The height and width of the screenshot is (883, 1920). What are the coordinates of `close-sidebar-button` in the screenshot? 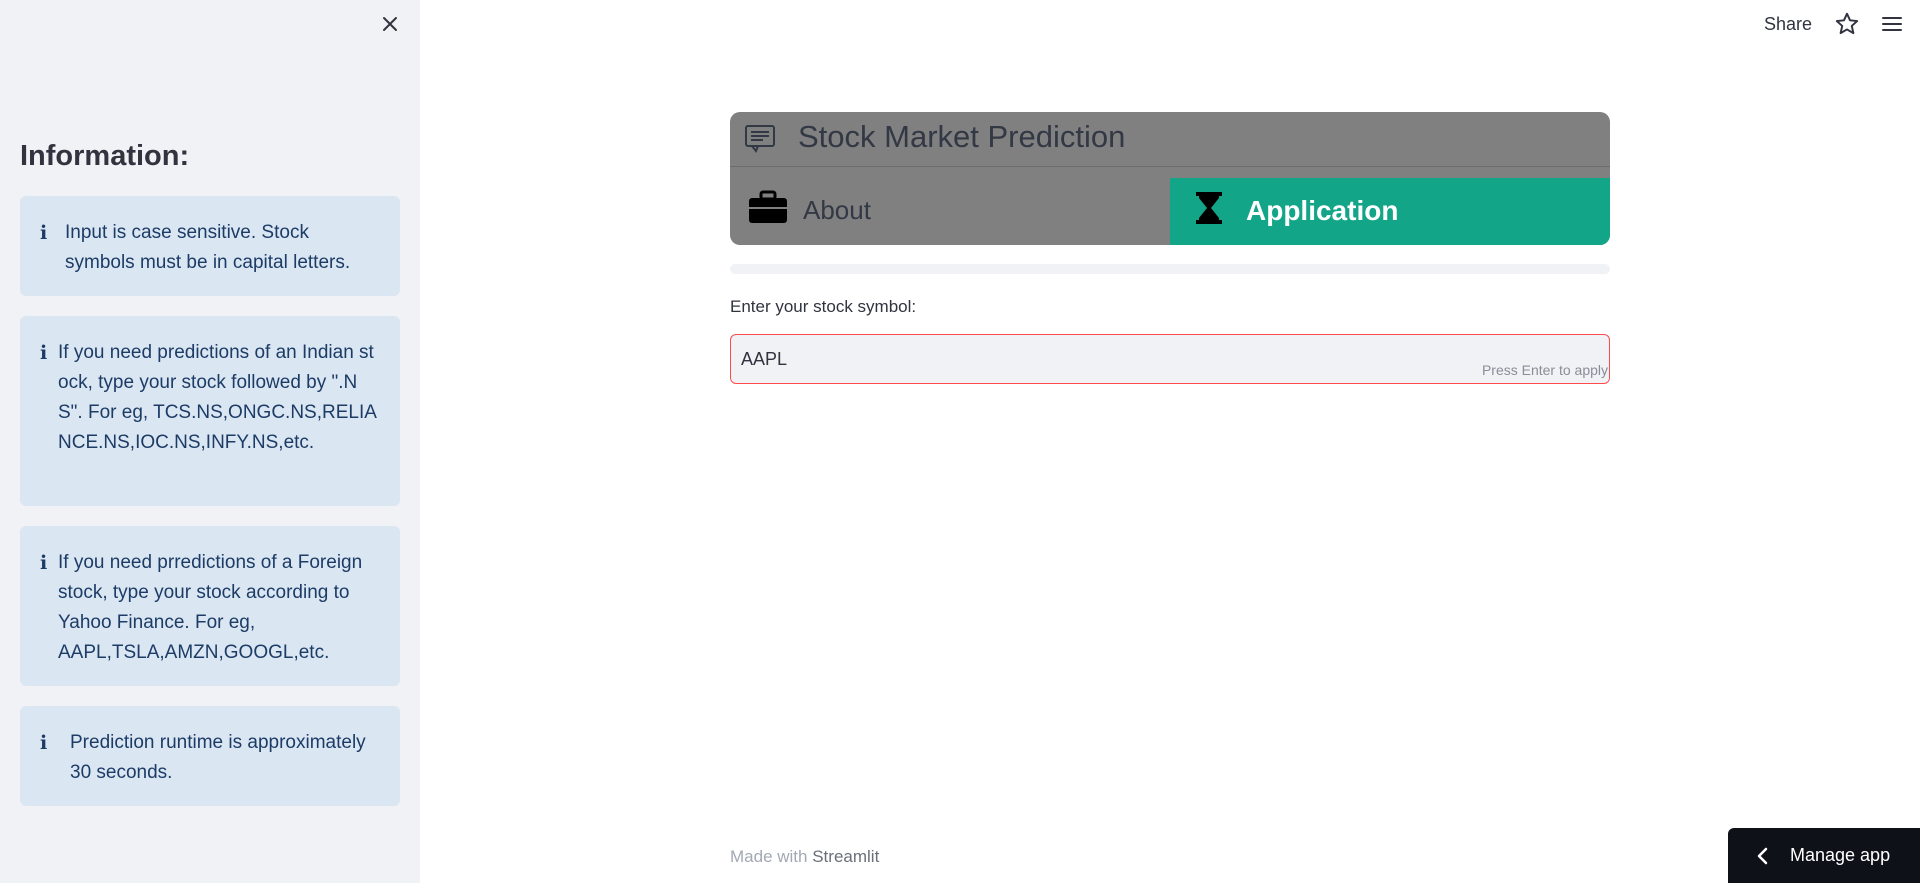 It's located at (390, 24).